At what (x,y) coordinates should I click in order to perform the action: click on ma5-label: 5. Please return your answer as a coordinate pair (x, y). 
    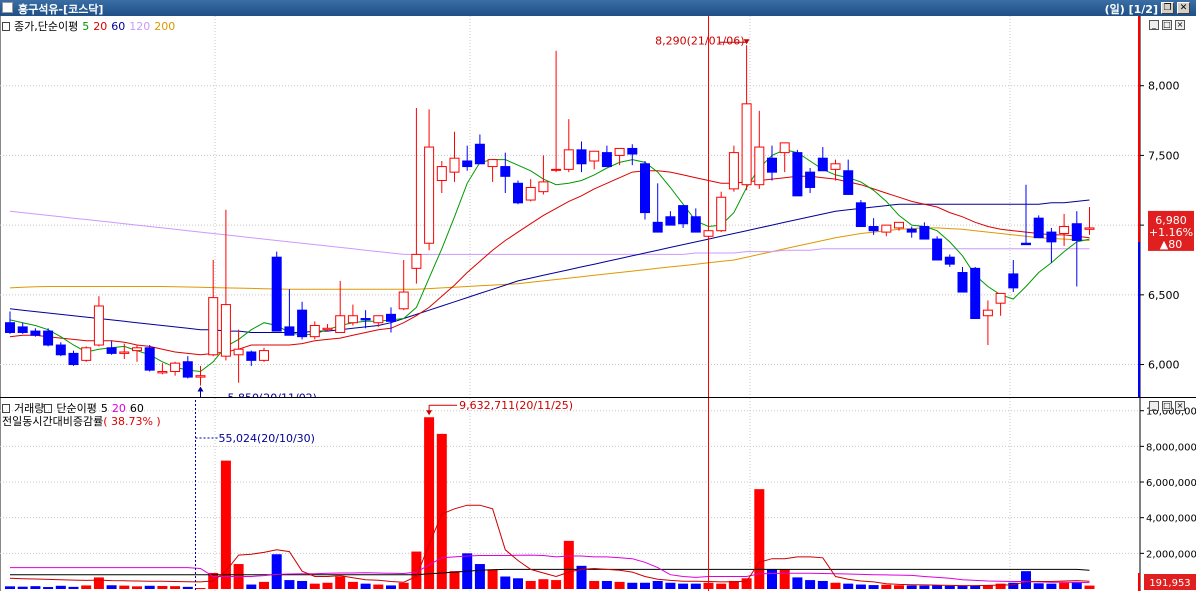
    Looking at the image, I should click on (86, 26).